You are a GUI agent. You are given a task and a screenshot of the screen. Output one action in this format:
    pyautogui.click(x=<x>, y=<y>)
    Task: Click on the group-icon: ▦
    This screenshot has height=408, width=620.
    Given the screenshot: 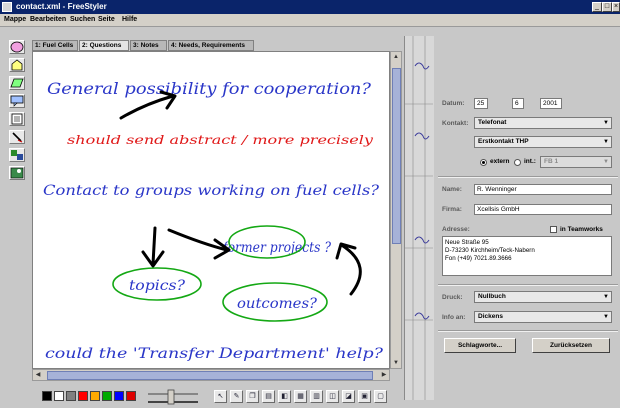 What is the action you would take?
    pyautogui.click(x=300, y=396)
    